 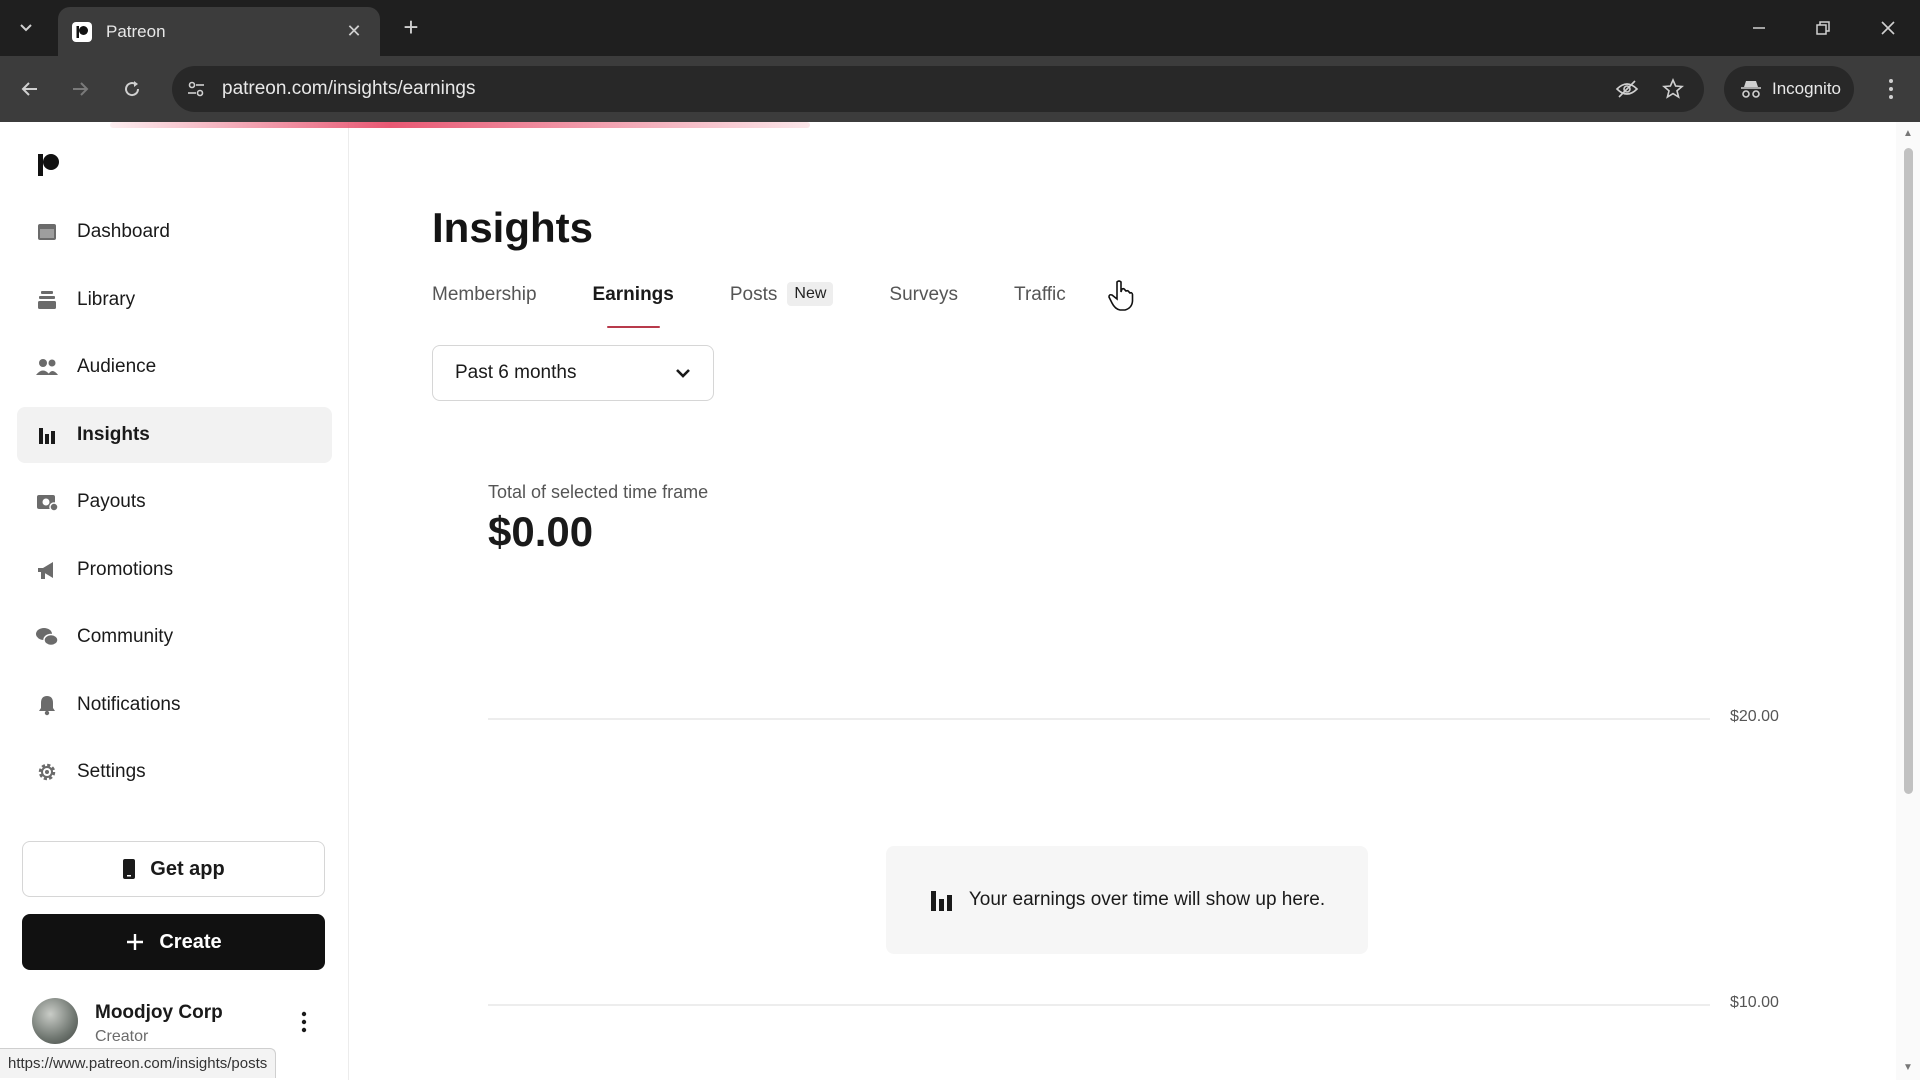 I want to click on forward-button, so click(x=80, y=89).